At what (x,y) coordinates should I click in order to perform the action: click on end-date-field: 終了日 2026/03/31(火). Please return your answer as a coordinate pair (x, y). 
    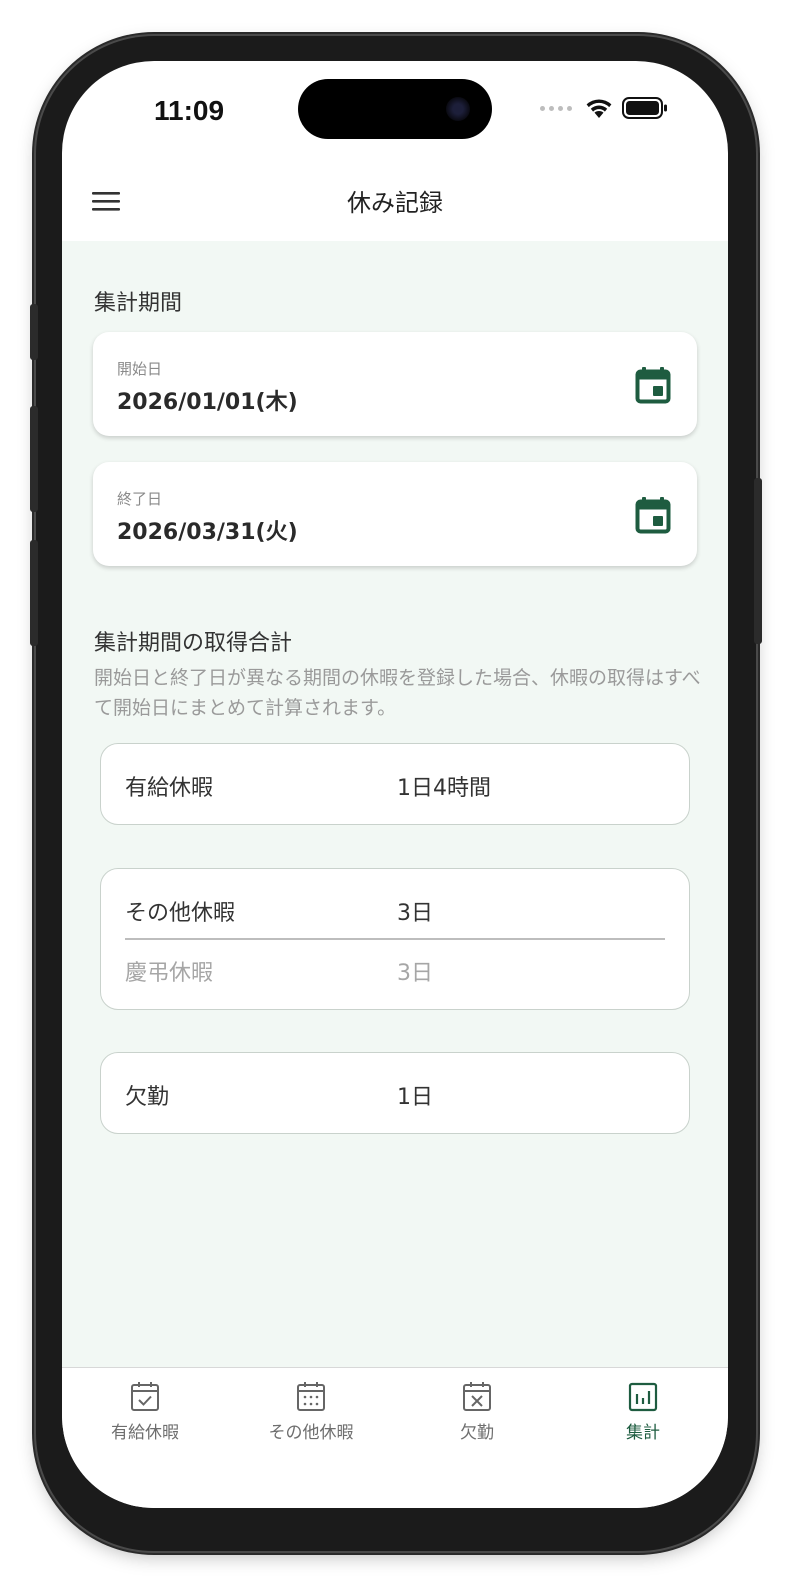
    Looking at the image, I should click on (395, 514).